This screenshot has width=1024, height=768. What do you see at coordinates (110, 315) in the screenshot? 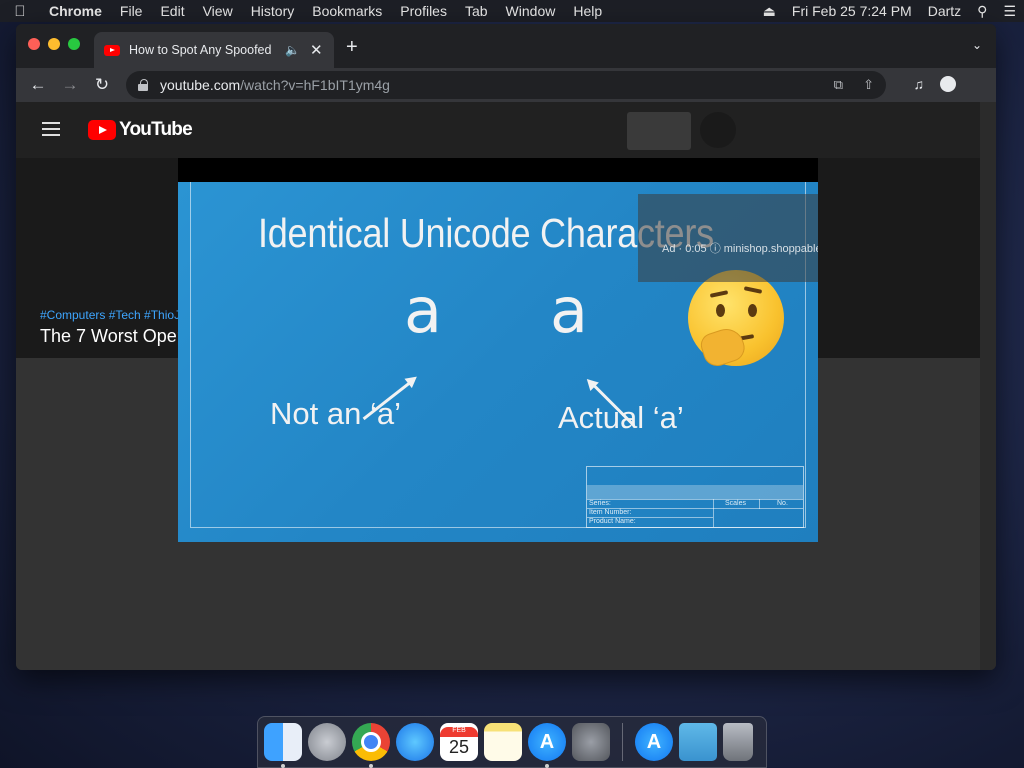
I see `video-hashtags: #Computers #Tech #ThioJ` at bounding box center [110, 315].